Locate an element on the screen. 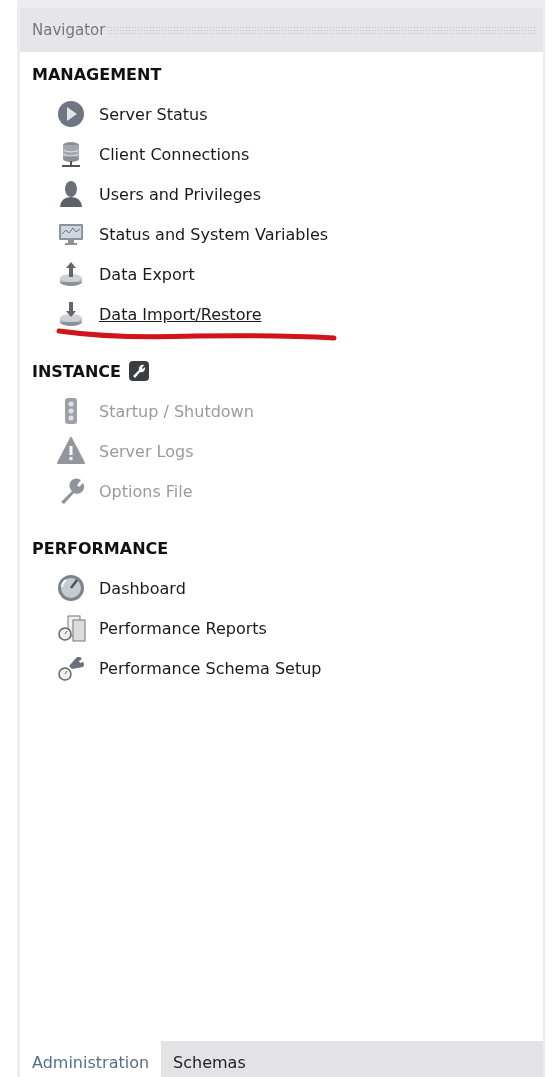  nav-item: Users and Privileges is located at coordinates (140, 194).